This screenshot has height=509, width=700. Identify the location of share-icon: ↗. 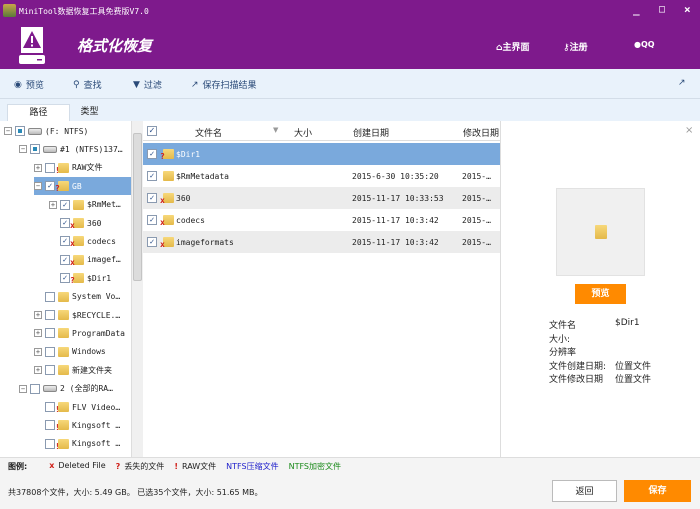
(682, 83).